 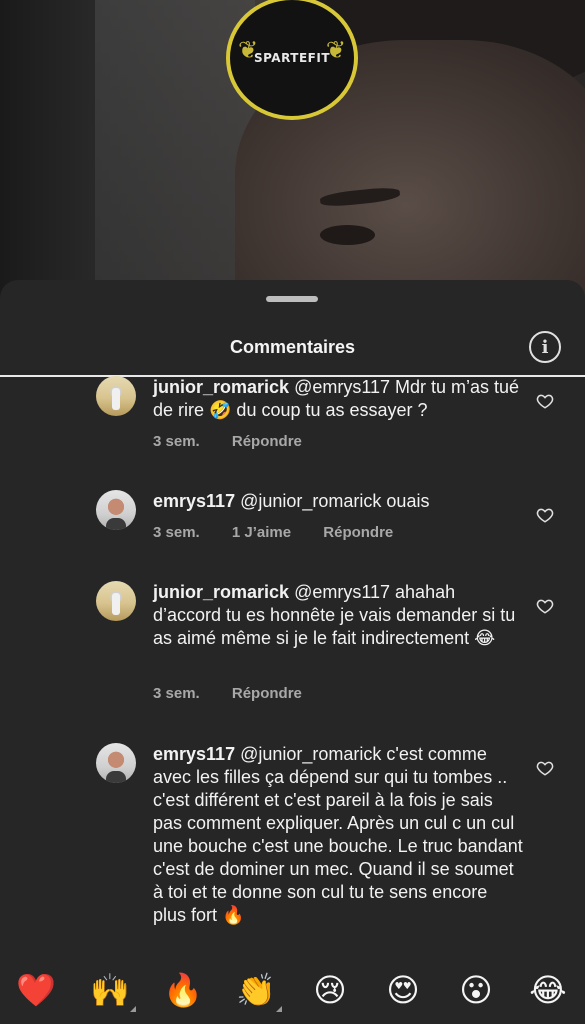 I want to click on sheet-title: Commentaires, so click(x=292, y=347).